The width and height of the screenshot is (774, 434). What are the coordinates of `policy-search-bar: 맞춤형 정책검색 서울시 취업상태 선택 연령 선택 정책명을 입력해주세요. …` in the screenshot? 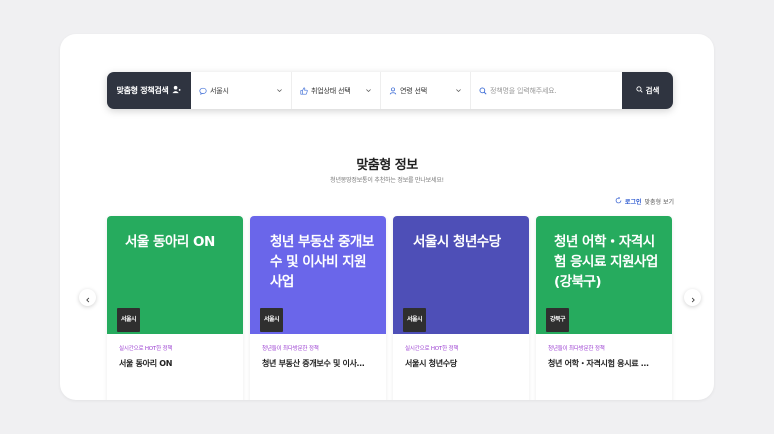 It's located at (390, 90).